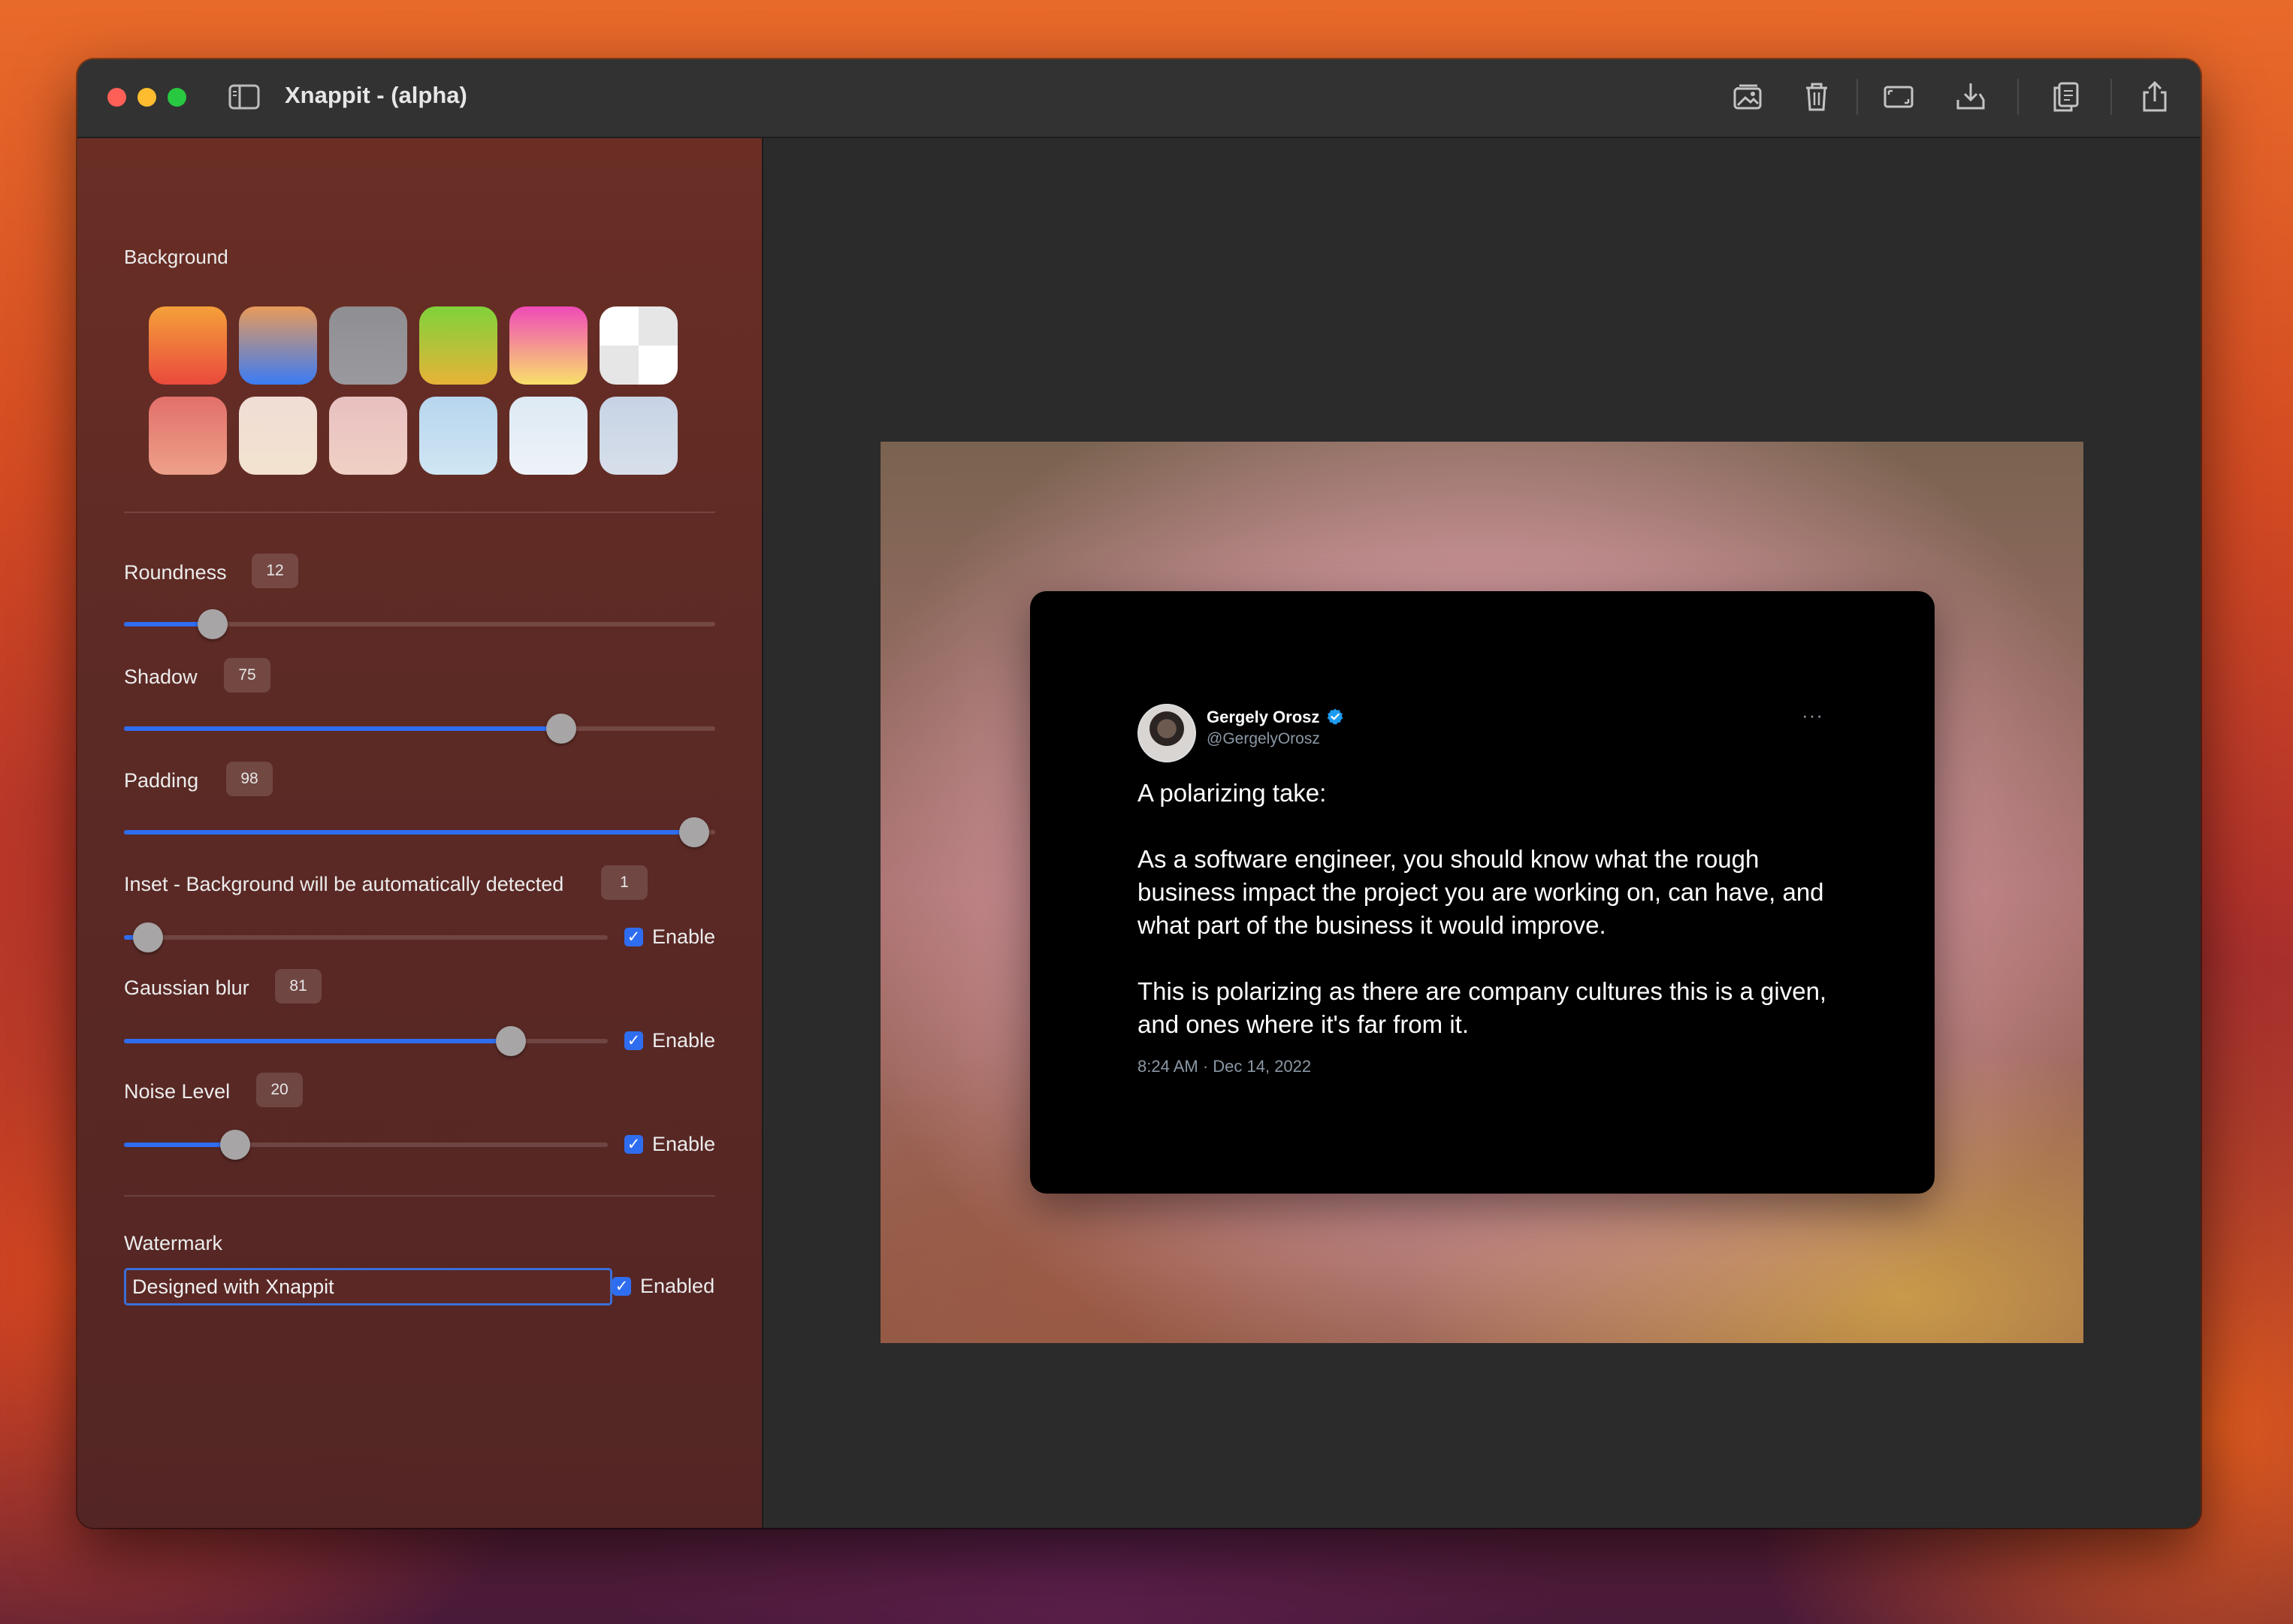 Image resolution: width=2293 pixels, height=1624 pixels. Describe the element at coordinates (1166, 733) in the screenshot. I see `author-avatar` at that location.